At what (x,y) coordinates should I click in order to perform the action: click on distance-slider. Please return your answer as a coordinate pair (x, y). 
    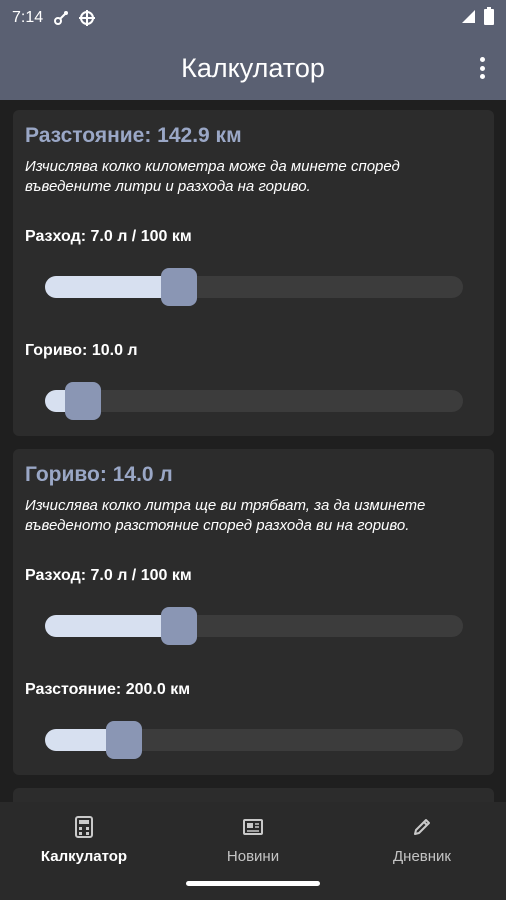
    Looking at the image, I should click on (254, 740).